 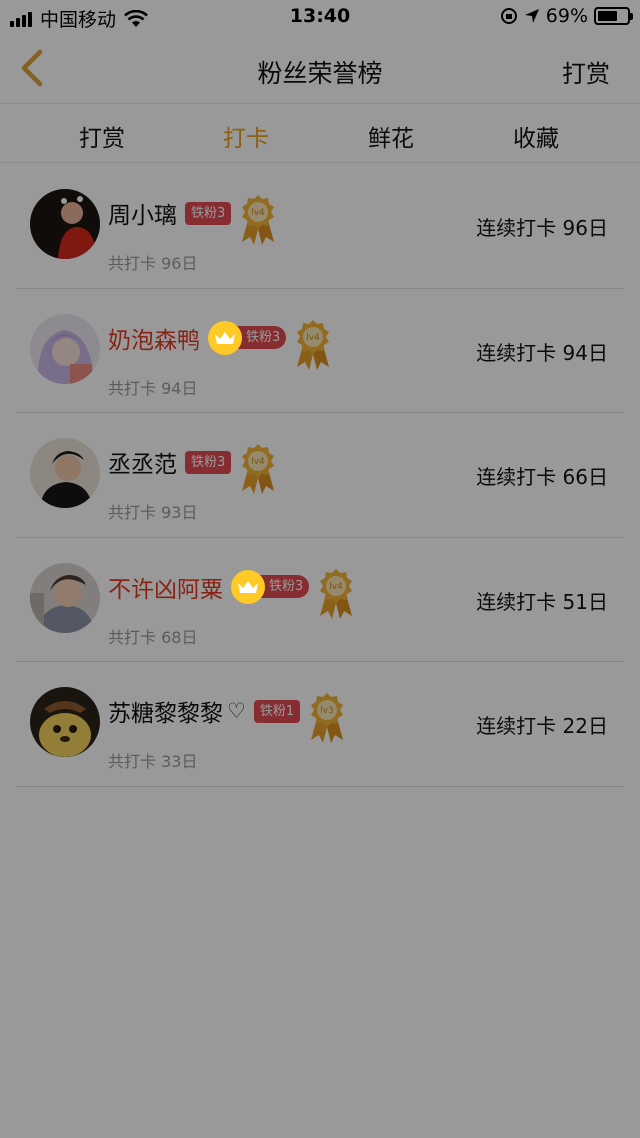 What do you see at coordinates (153, 637) in the screenshot?
I see `total-checkin: 共打卡 68日` at bounding box center [153, 637].